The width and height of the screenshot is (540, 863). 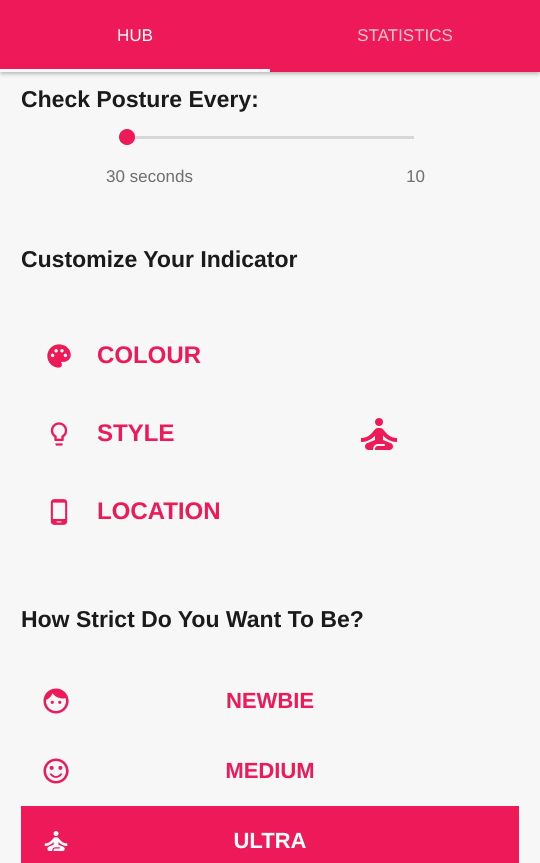 I want to click on face-icon, so click(x=56, y=701).